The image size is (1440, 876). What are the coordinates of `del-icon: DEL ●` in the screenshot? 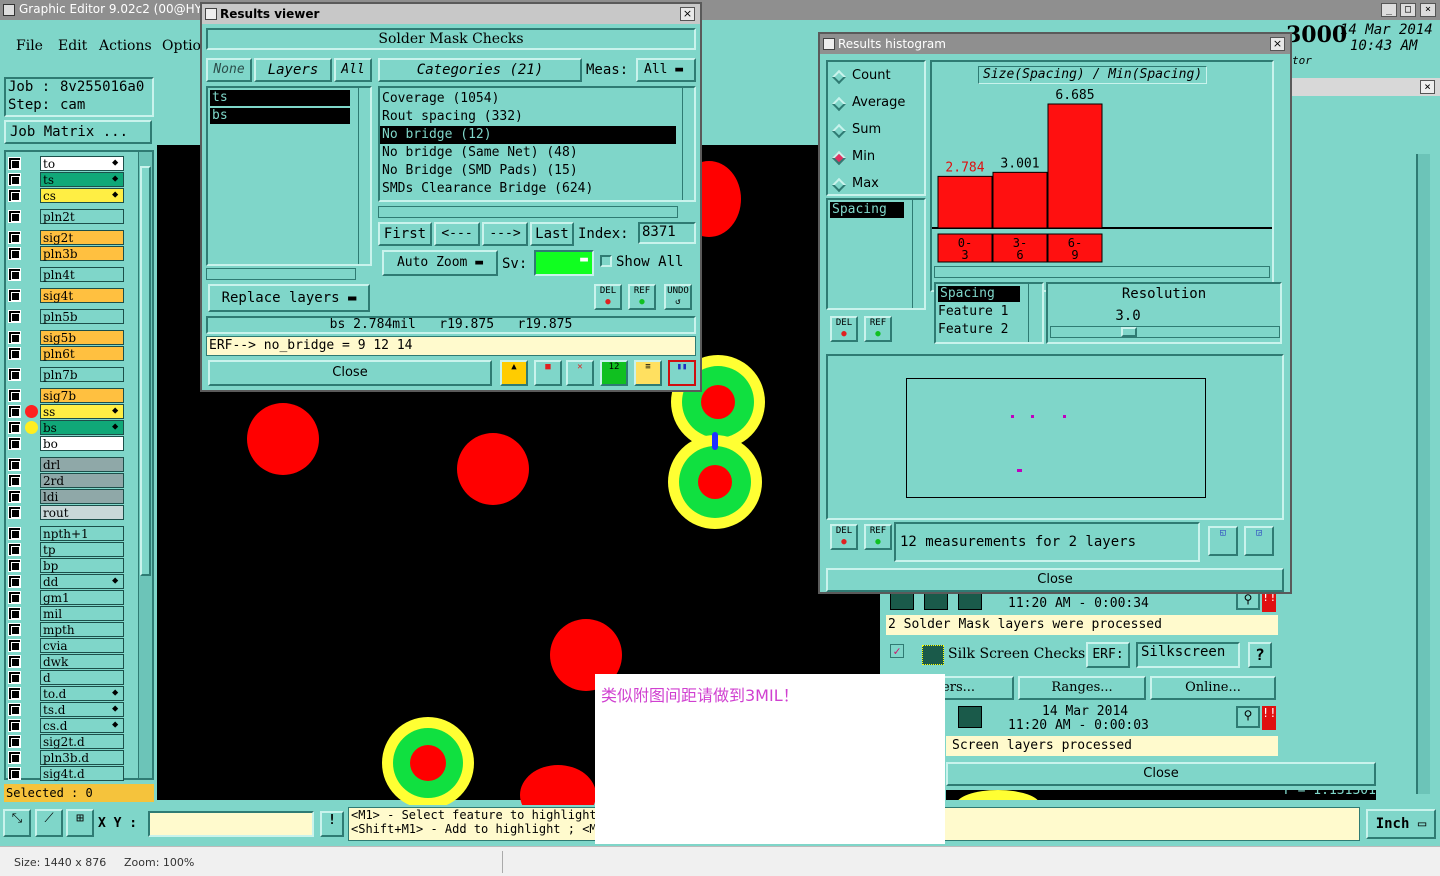 It's located at (844, 537).